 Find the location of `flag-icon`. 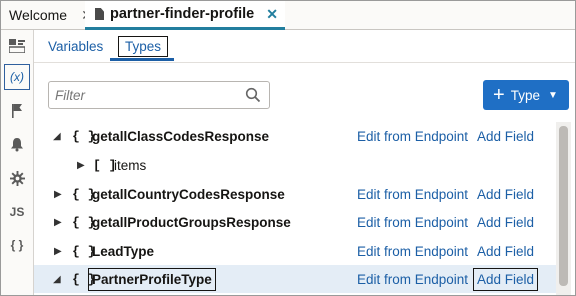

flag-icon is located at coordinates (17, 110).